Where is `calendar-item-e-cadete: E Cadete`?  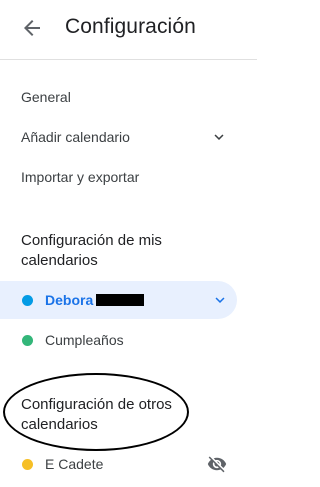
calendar-item-e-cadete: E Cadete is located at coordinates (118, 464).